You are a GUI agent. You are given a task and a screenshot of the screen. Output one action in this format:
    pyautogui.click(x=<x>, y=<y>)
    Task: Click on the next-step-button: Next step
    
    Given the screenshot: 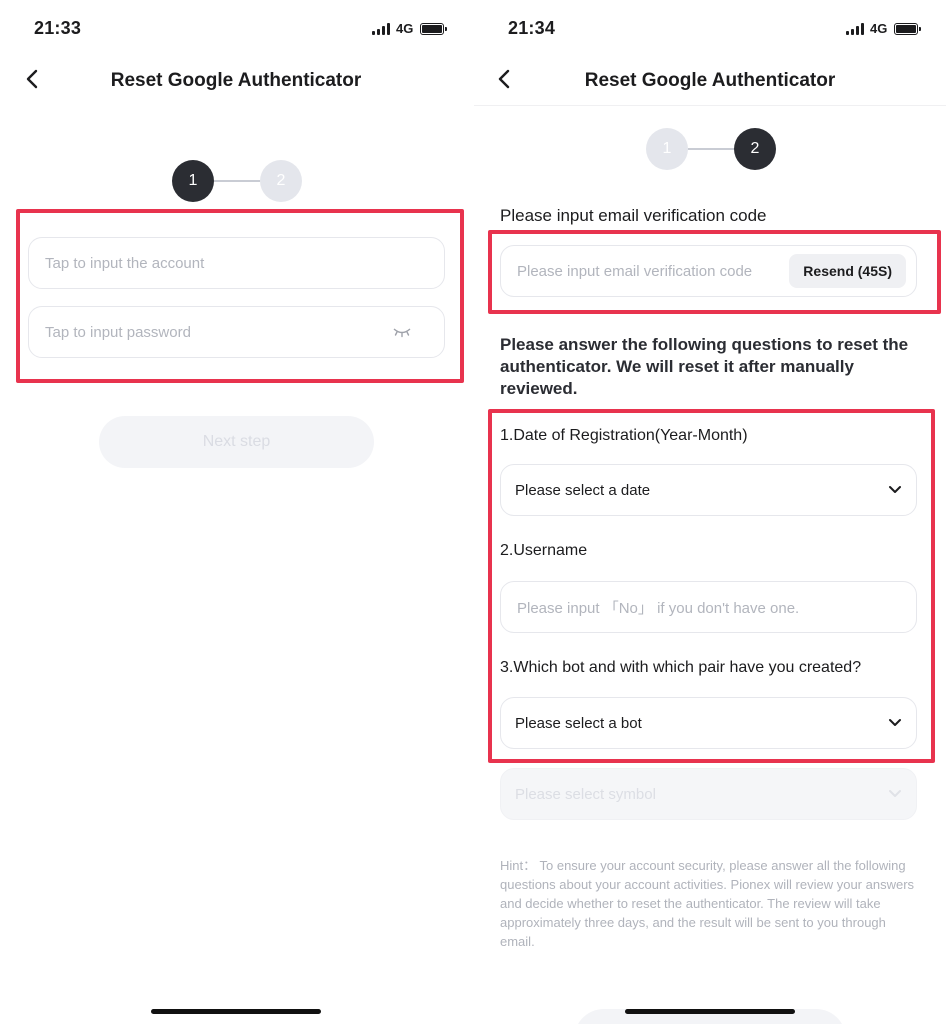 What is the action you would take?
    pyautogui.click(x=236, y=442)
    